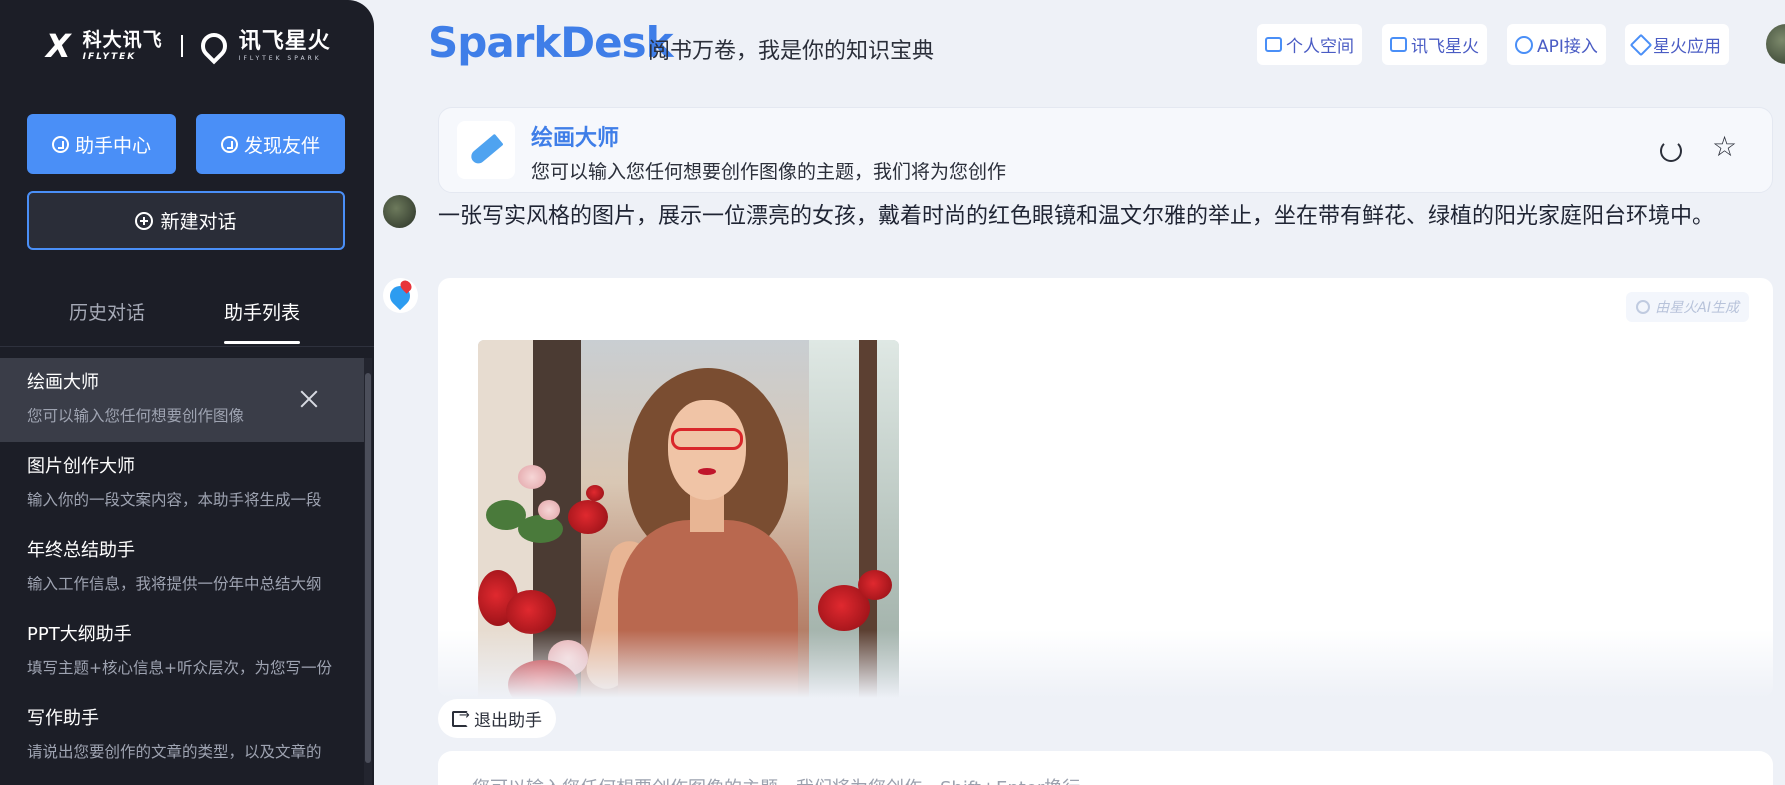 The image size is (1785, 785). What do you see at coordinates (188, 46) in the screenshot?
I see `logo: X 科大讯飞 IFLYTEK 讯飞星火 IFLYTEK SPARK` at bounding box center [188, 46].